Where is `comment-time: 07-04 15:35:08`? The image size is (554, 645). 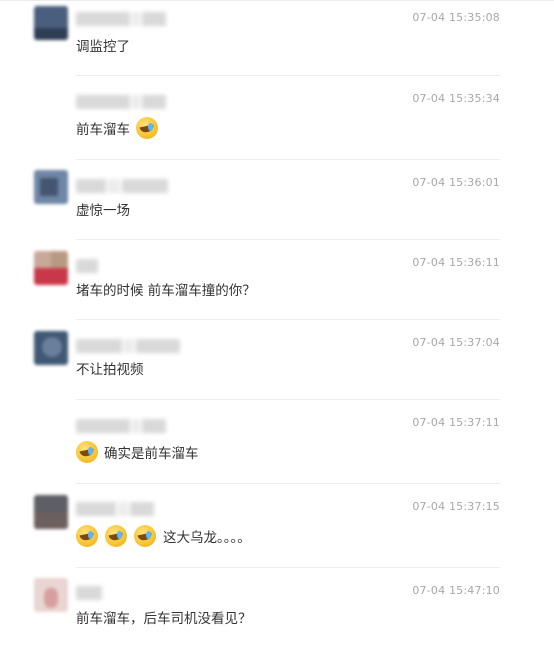
comment-time: 07-04 15:35:08 is located at coordinates (456, 17).